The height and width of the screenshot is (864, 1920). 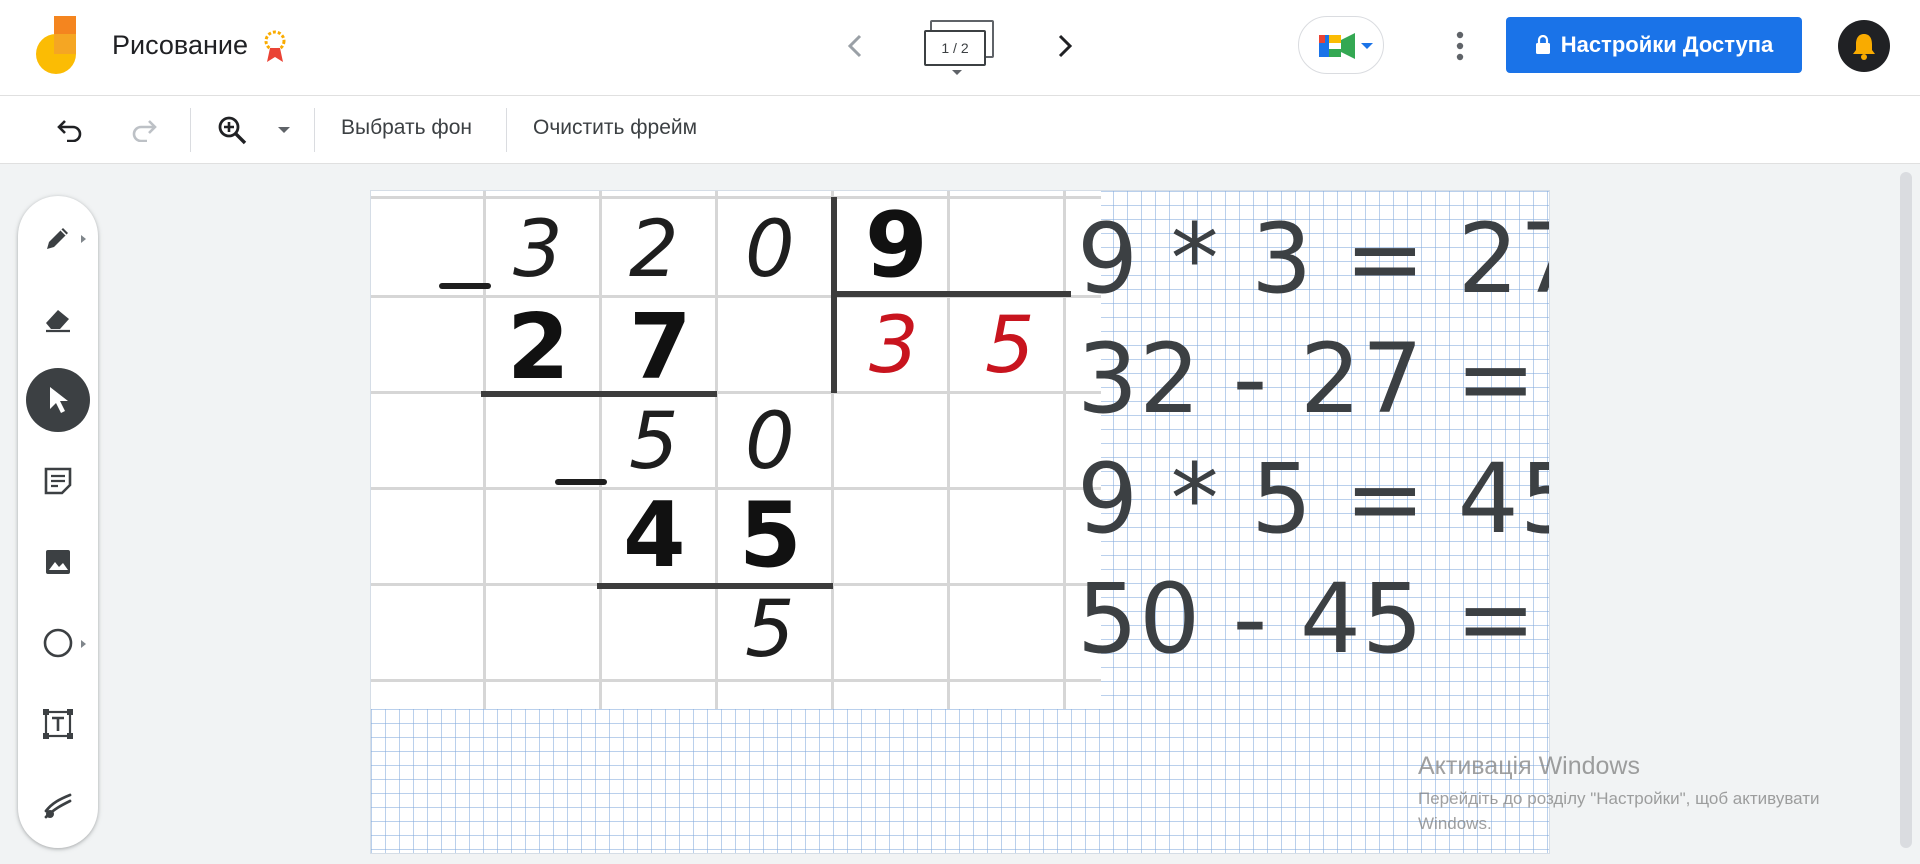 What do you see at coordinates (770, 630) in the screenshot?
I see `remainder-digit: 5` at bounding box center [770, 630].